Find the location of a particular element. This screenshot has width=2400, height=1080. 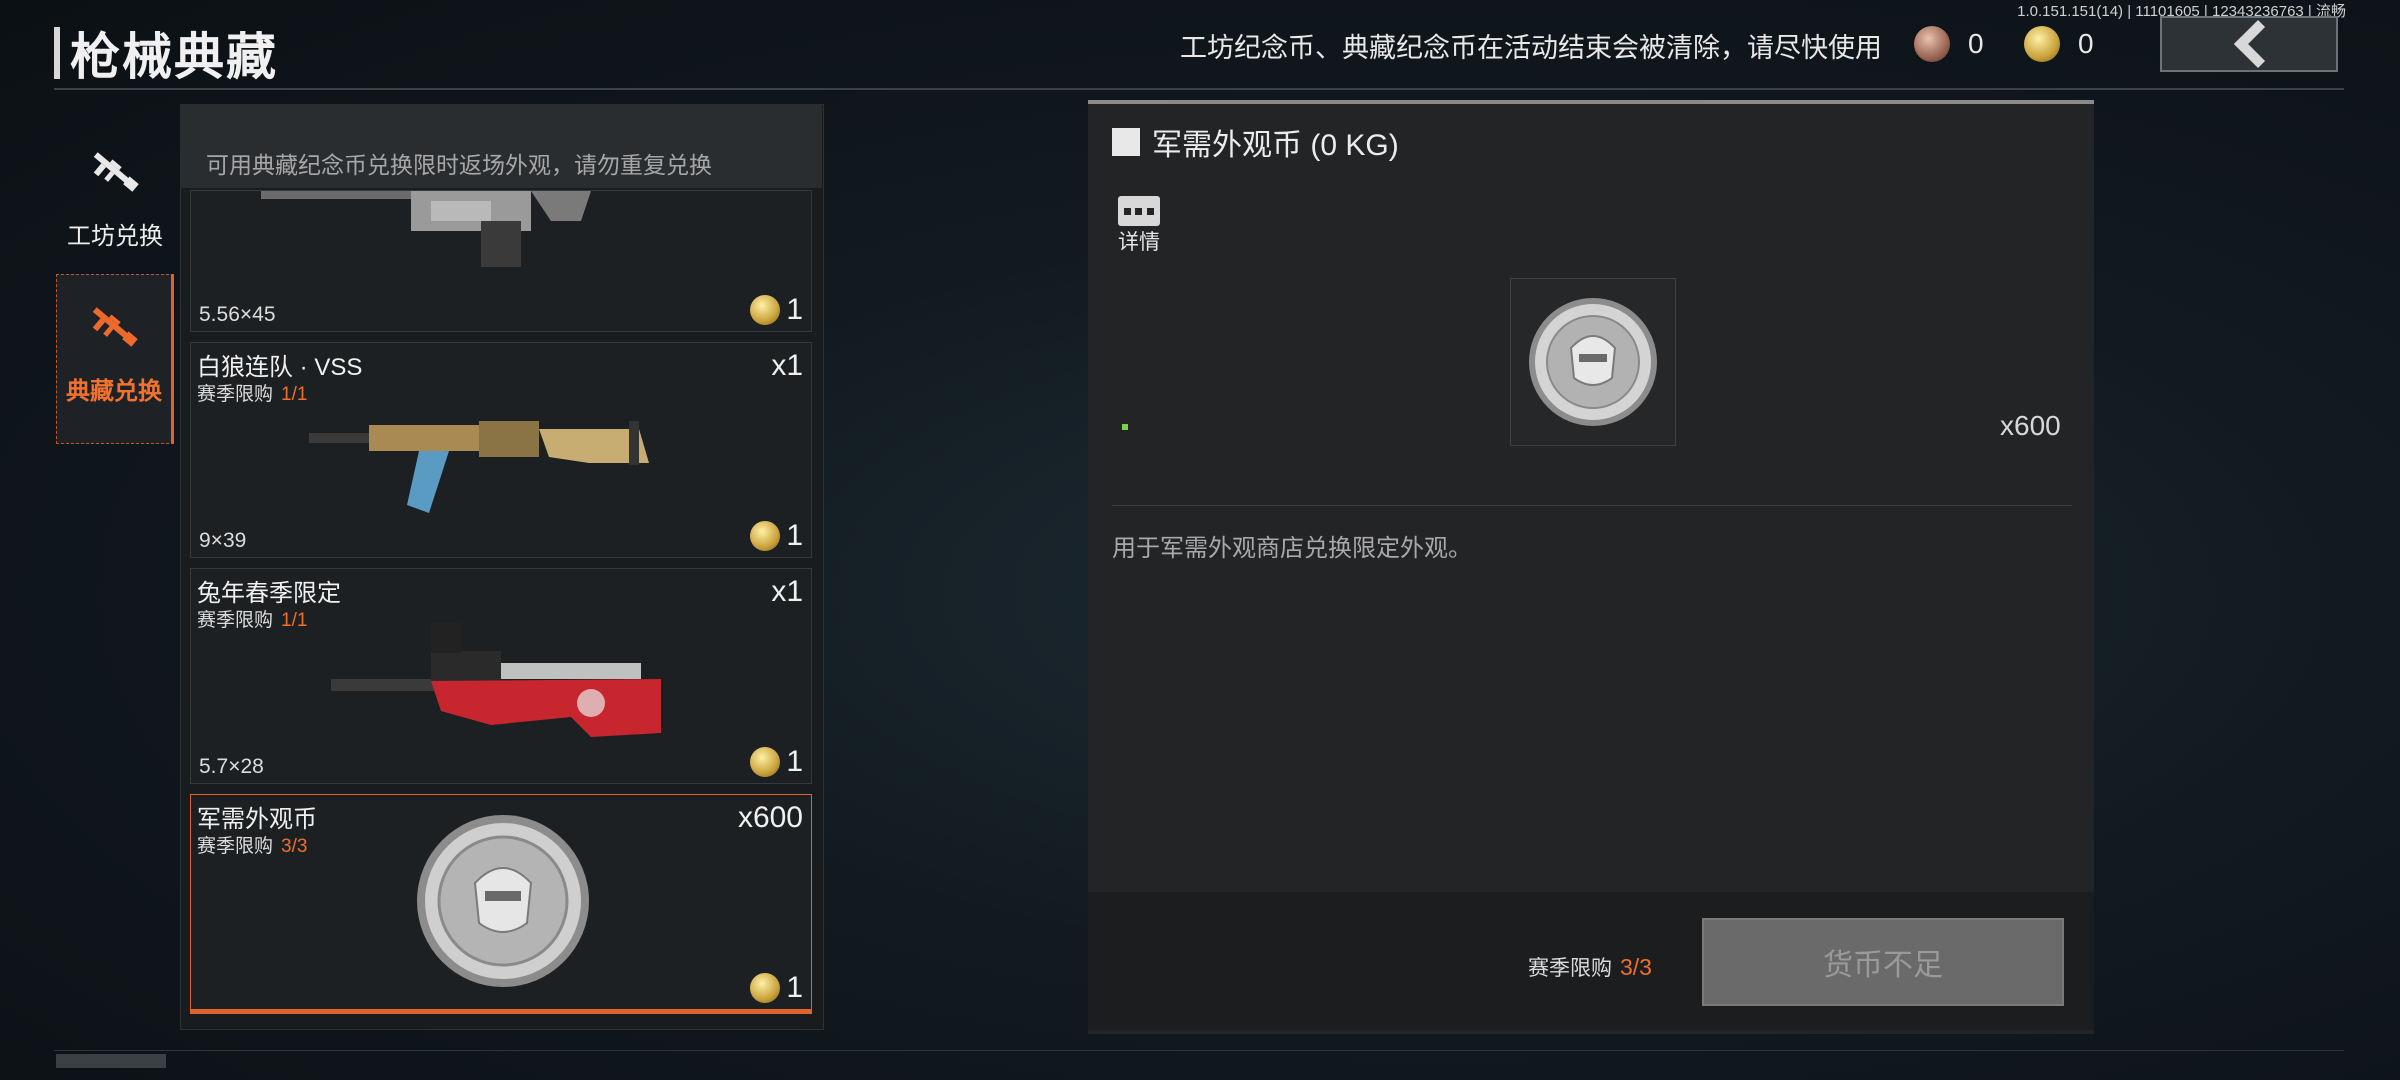

ammo-caliber: 5.7×28 is located at coordinates (231, 766).